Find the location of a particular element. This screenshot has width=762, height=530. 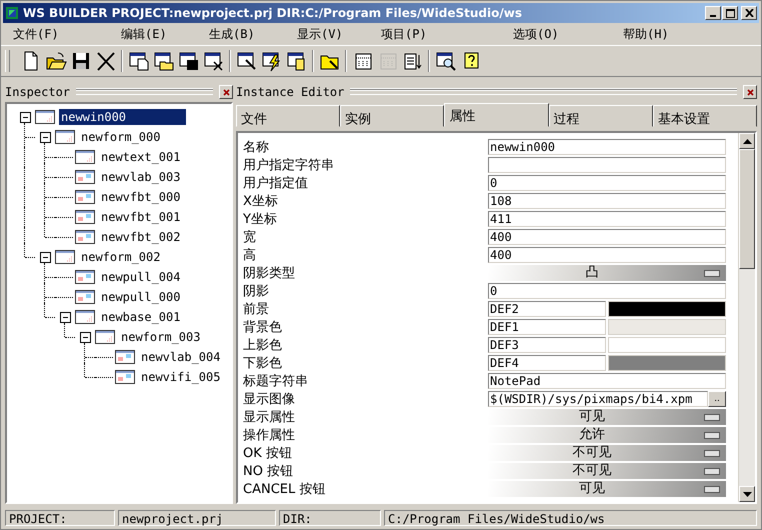

input-field: NotePad is located at coordinates (607, 381).